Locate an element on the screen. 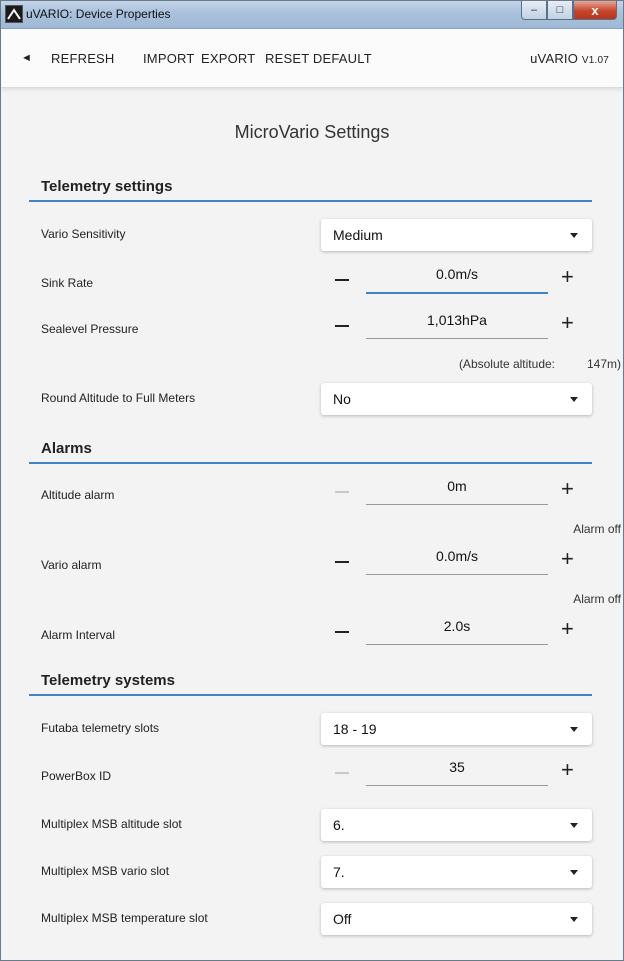 Image resolution: width=624 pixels, height=961 pixels. altitude-alarm-input: 0m is located at coordinates (457, 489).